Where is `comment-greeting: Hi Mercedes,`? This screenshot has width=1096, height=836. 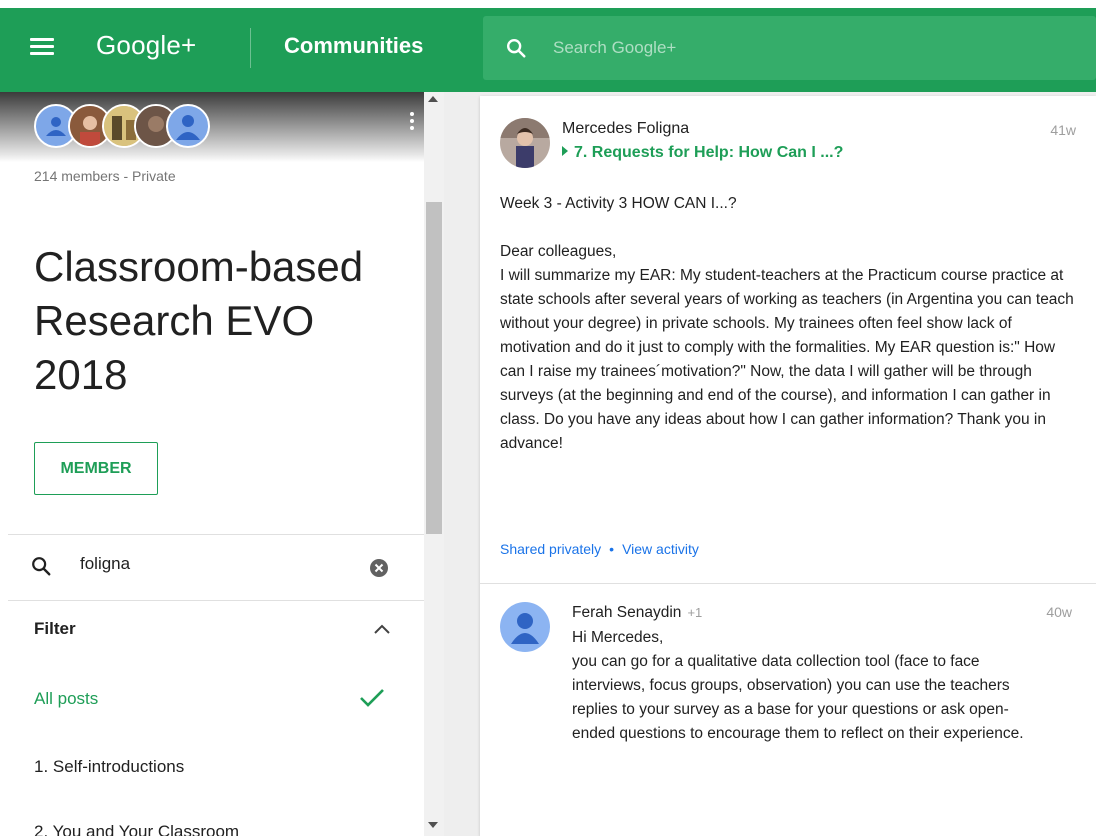 comment-greeting: Hi Mercedes, is located at coordinates (618, 637).